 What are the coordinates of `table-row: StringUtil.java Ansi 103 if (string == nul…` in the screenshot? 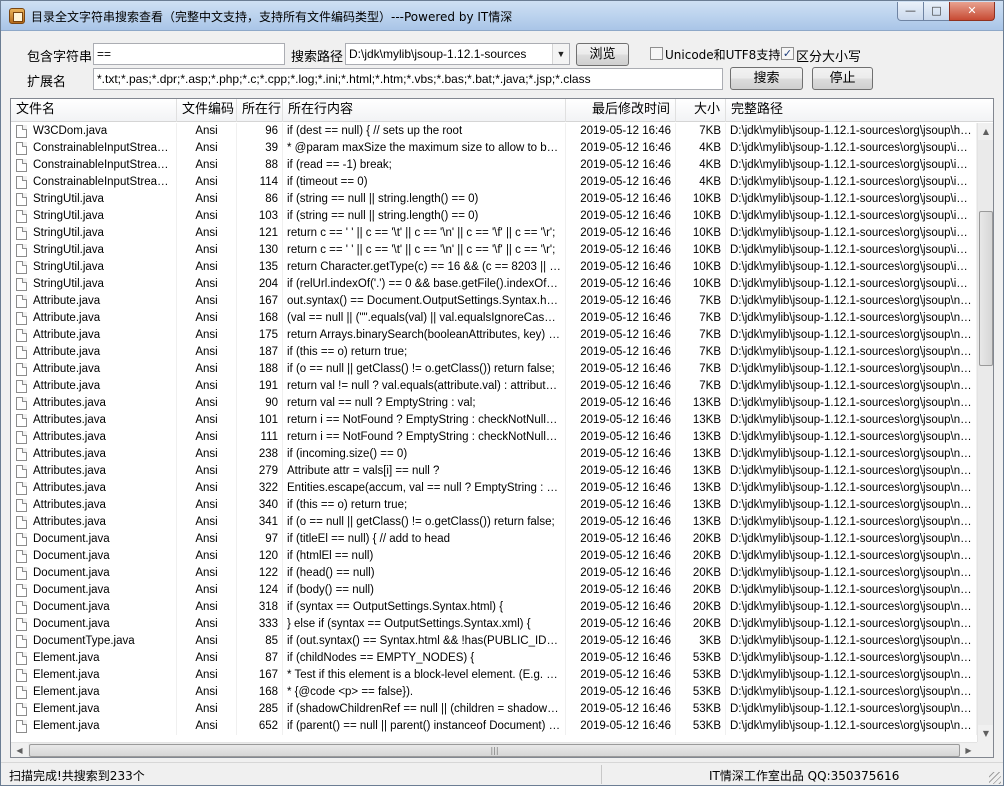 It's located at (494, 216).